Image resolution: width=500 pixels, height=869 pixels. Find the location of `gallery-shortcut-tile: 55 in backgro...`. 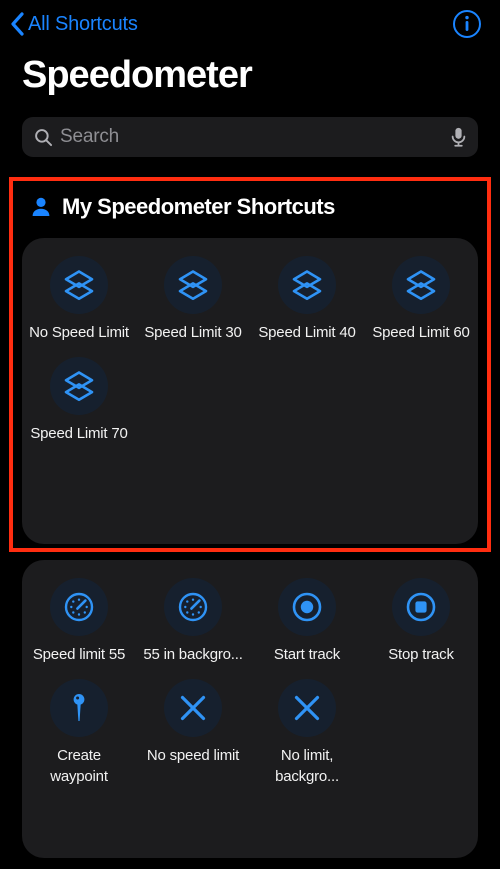

gallery-shortcut-tile: 55 in backgro... is located at coordinates (193, 621).